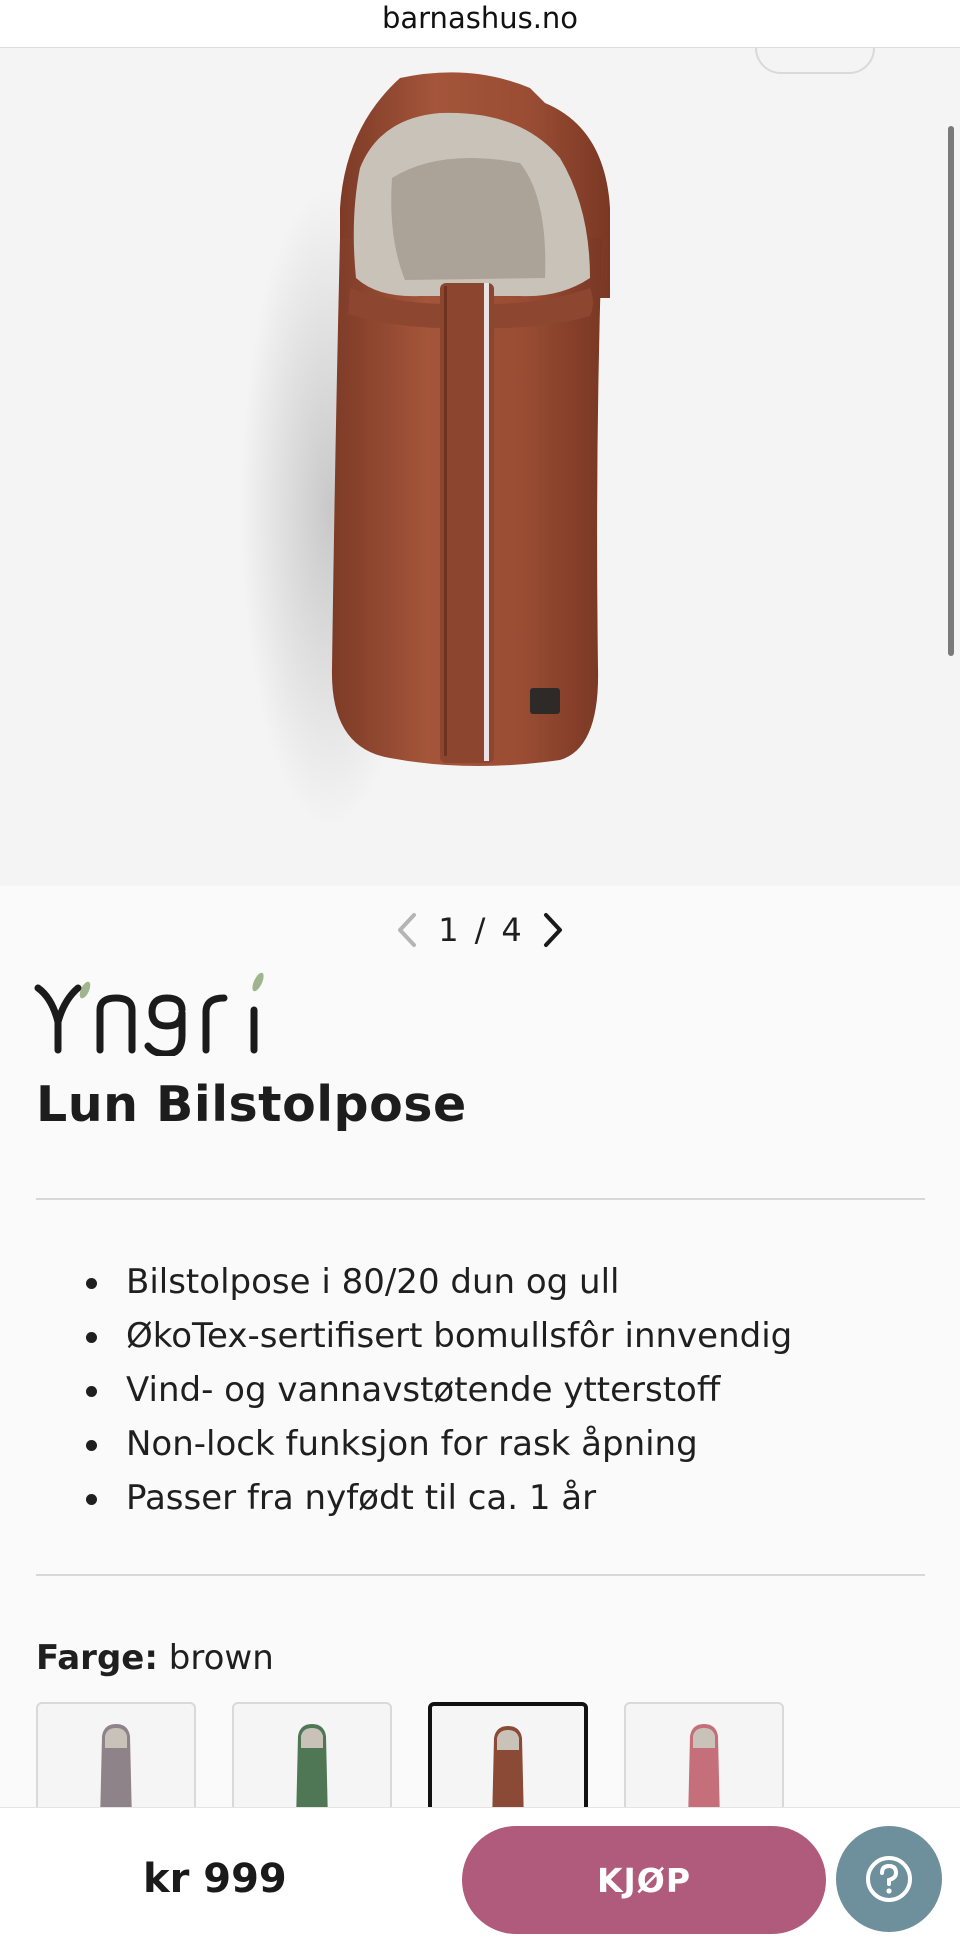  What do you see at coordinates (221, 1658) in the screenshot?
I see `color-label-value: brown` at bounding box center [221, 1658].